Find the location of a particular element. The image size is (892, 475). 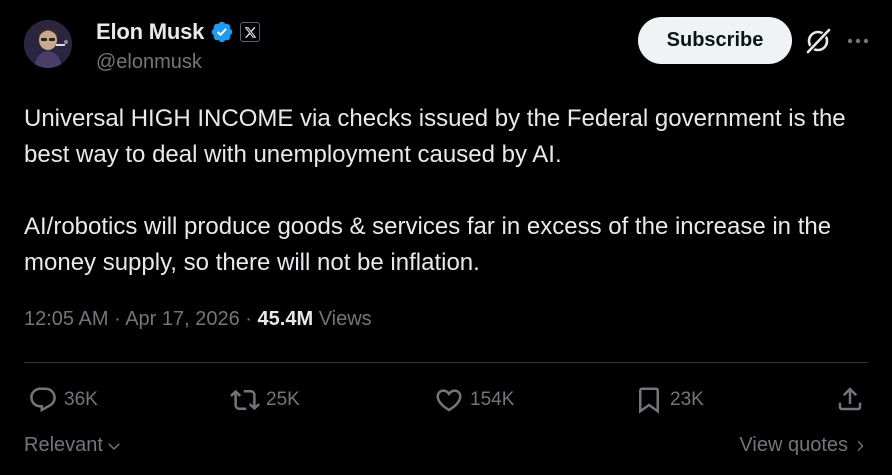

share-button is located at coordinates (850, 399).